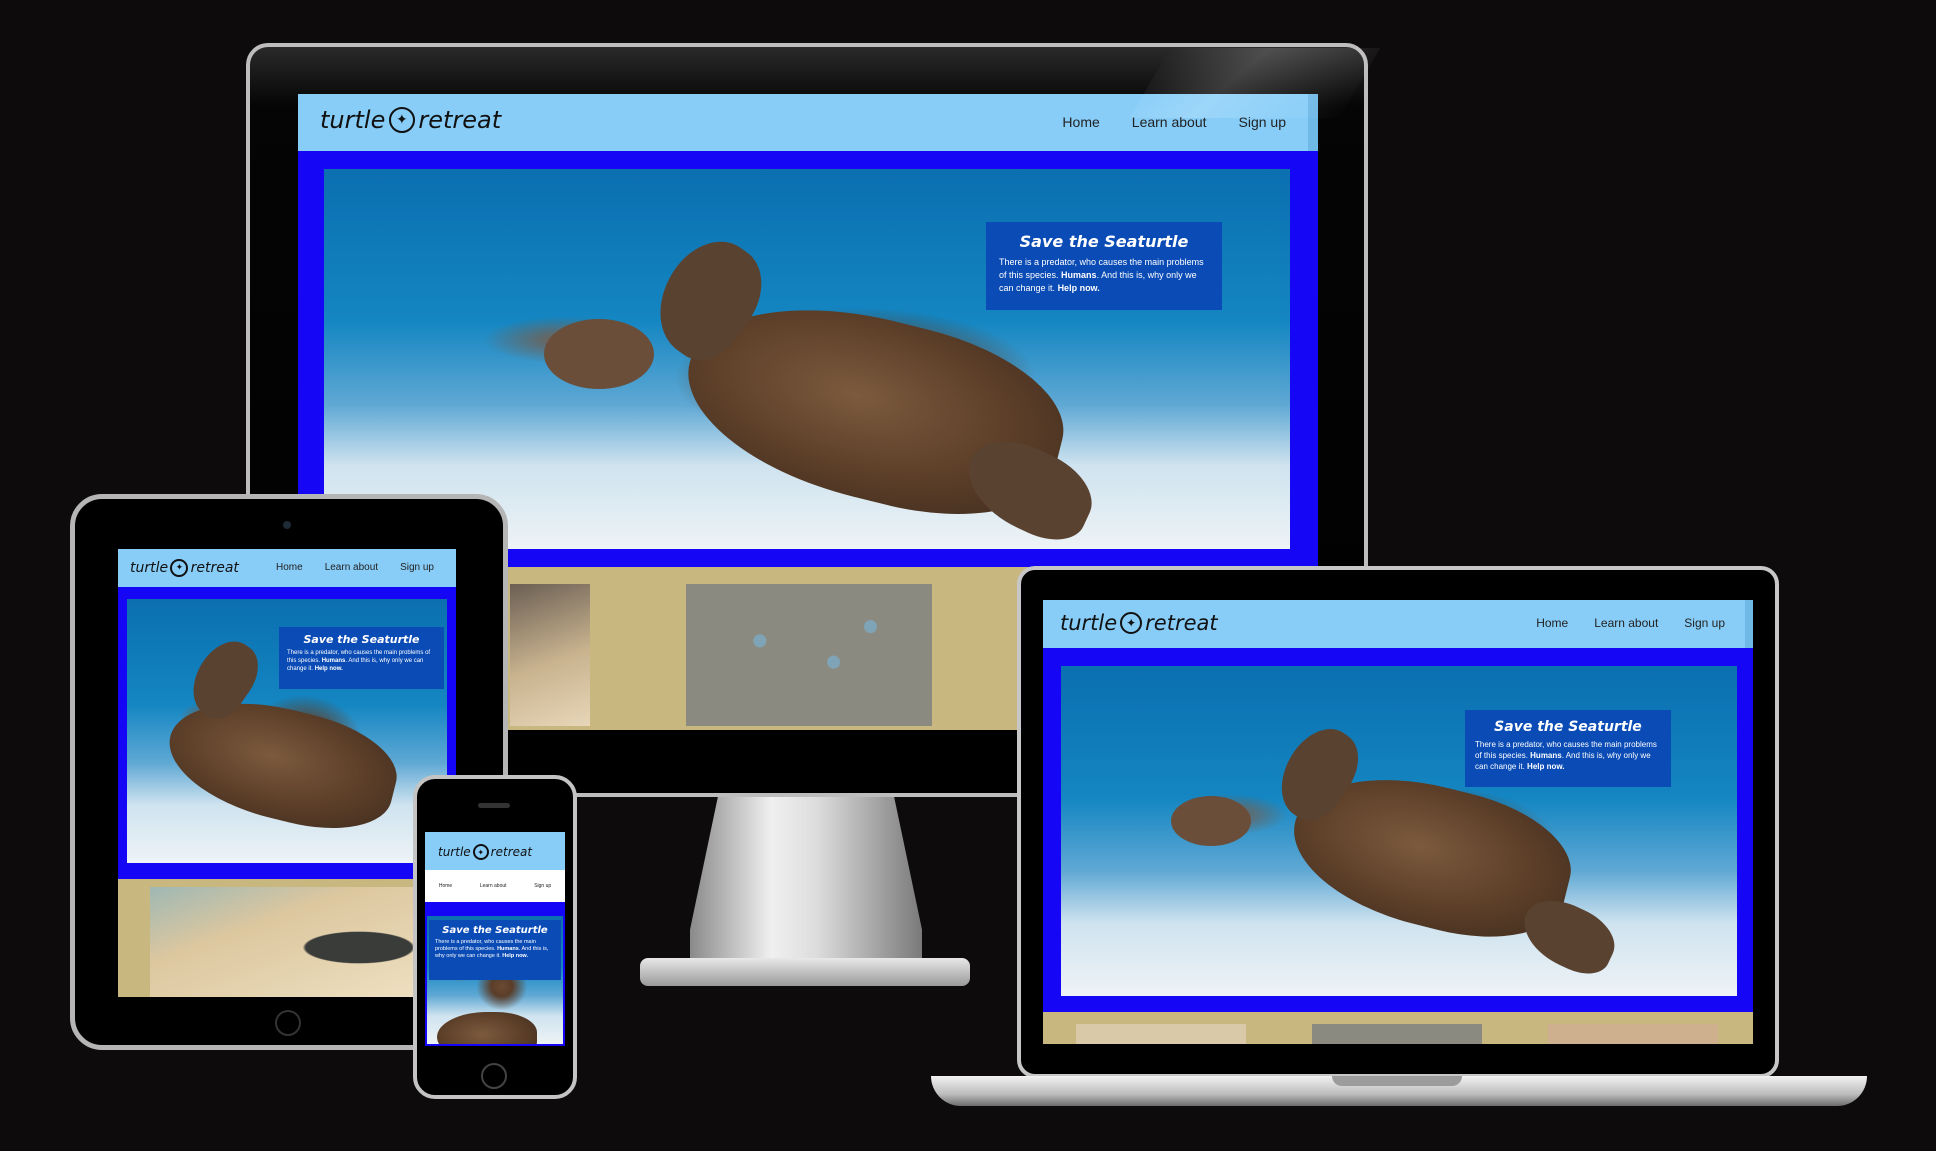 This screenshot has height=1151, width=1936. Describe the element at coordinates (288, 1023) in the screenshot. I see `tablet-home-button` at that location.